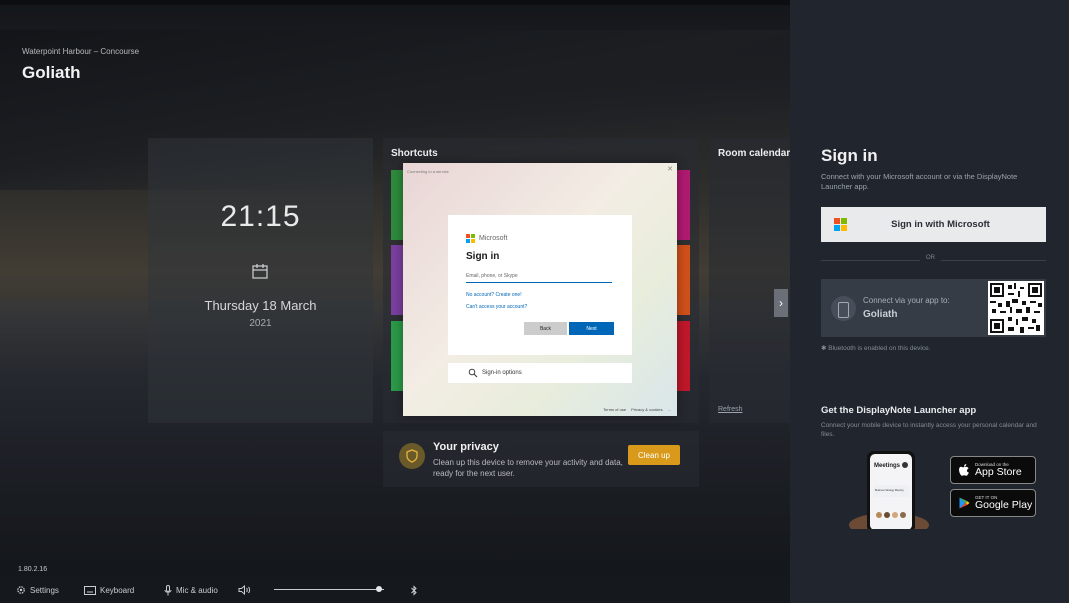 This screenshot has height=603, width=1069. I want to click on clock-card: 21:15 Thursday 18 March 2021, so click(260, 280).